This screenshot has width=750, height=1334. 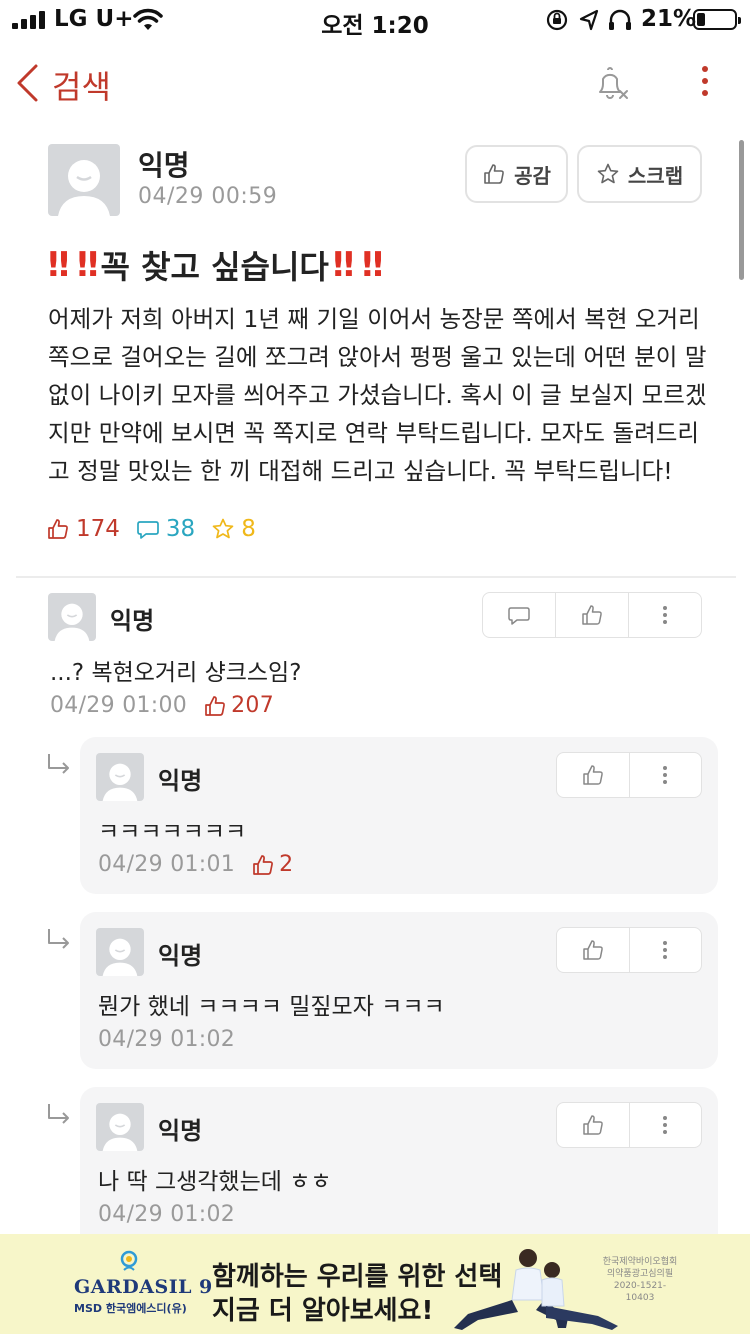 I want to click on comment-author-avatar, so click(x=72, y=617).